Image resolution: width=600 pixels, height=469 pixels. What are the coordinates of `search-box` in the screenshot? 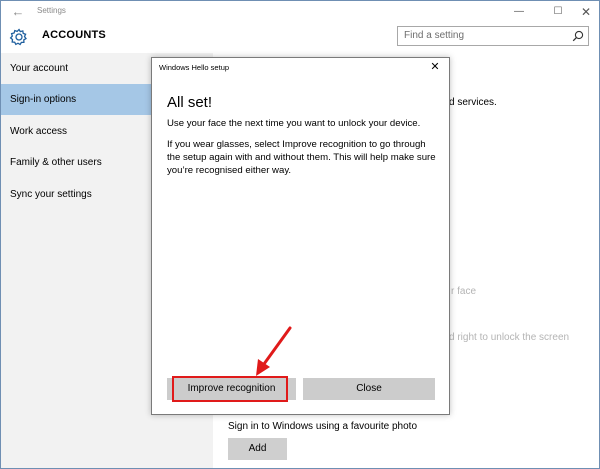 It's located at (493, 36).